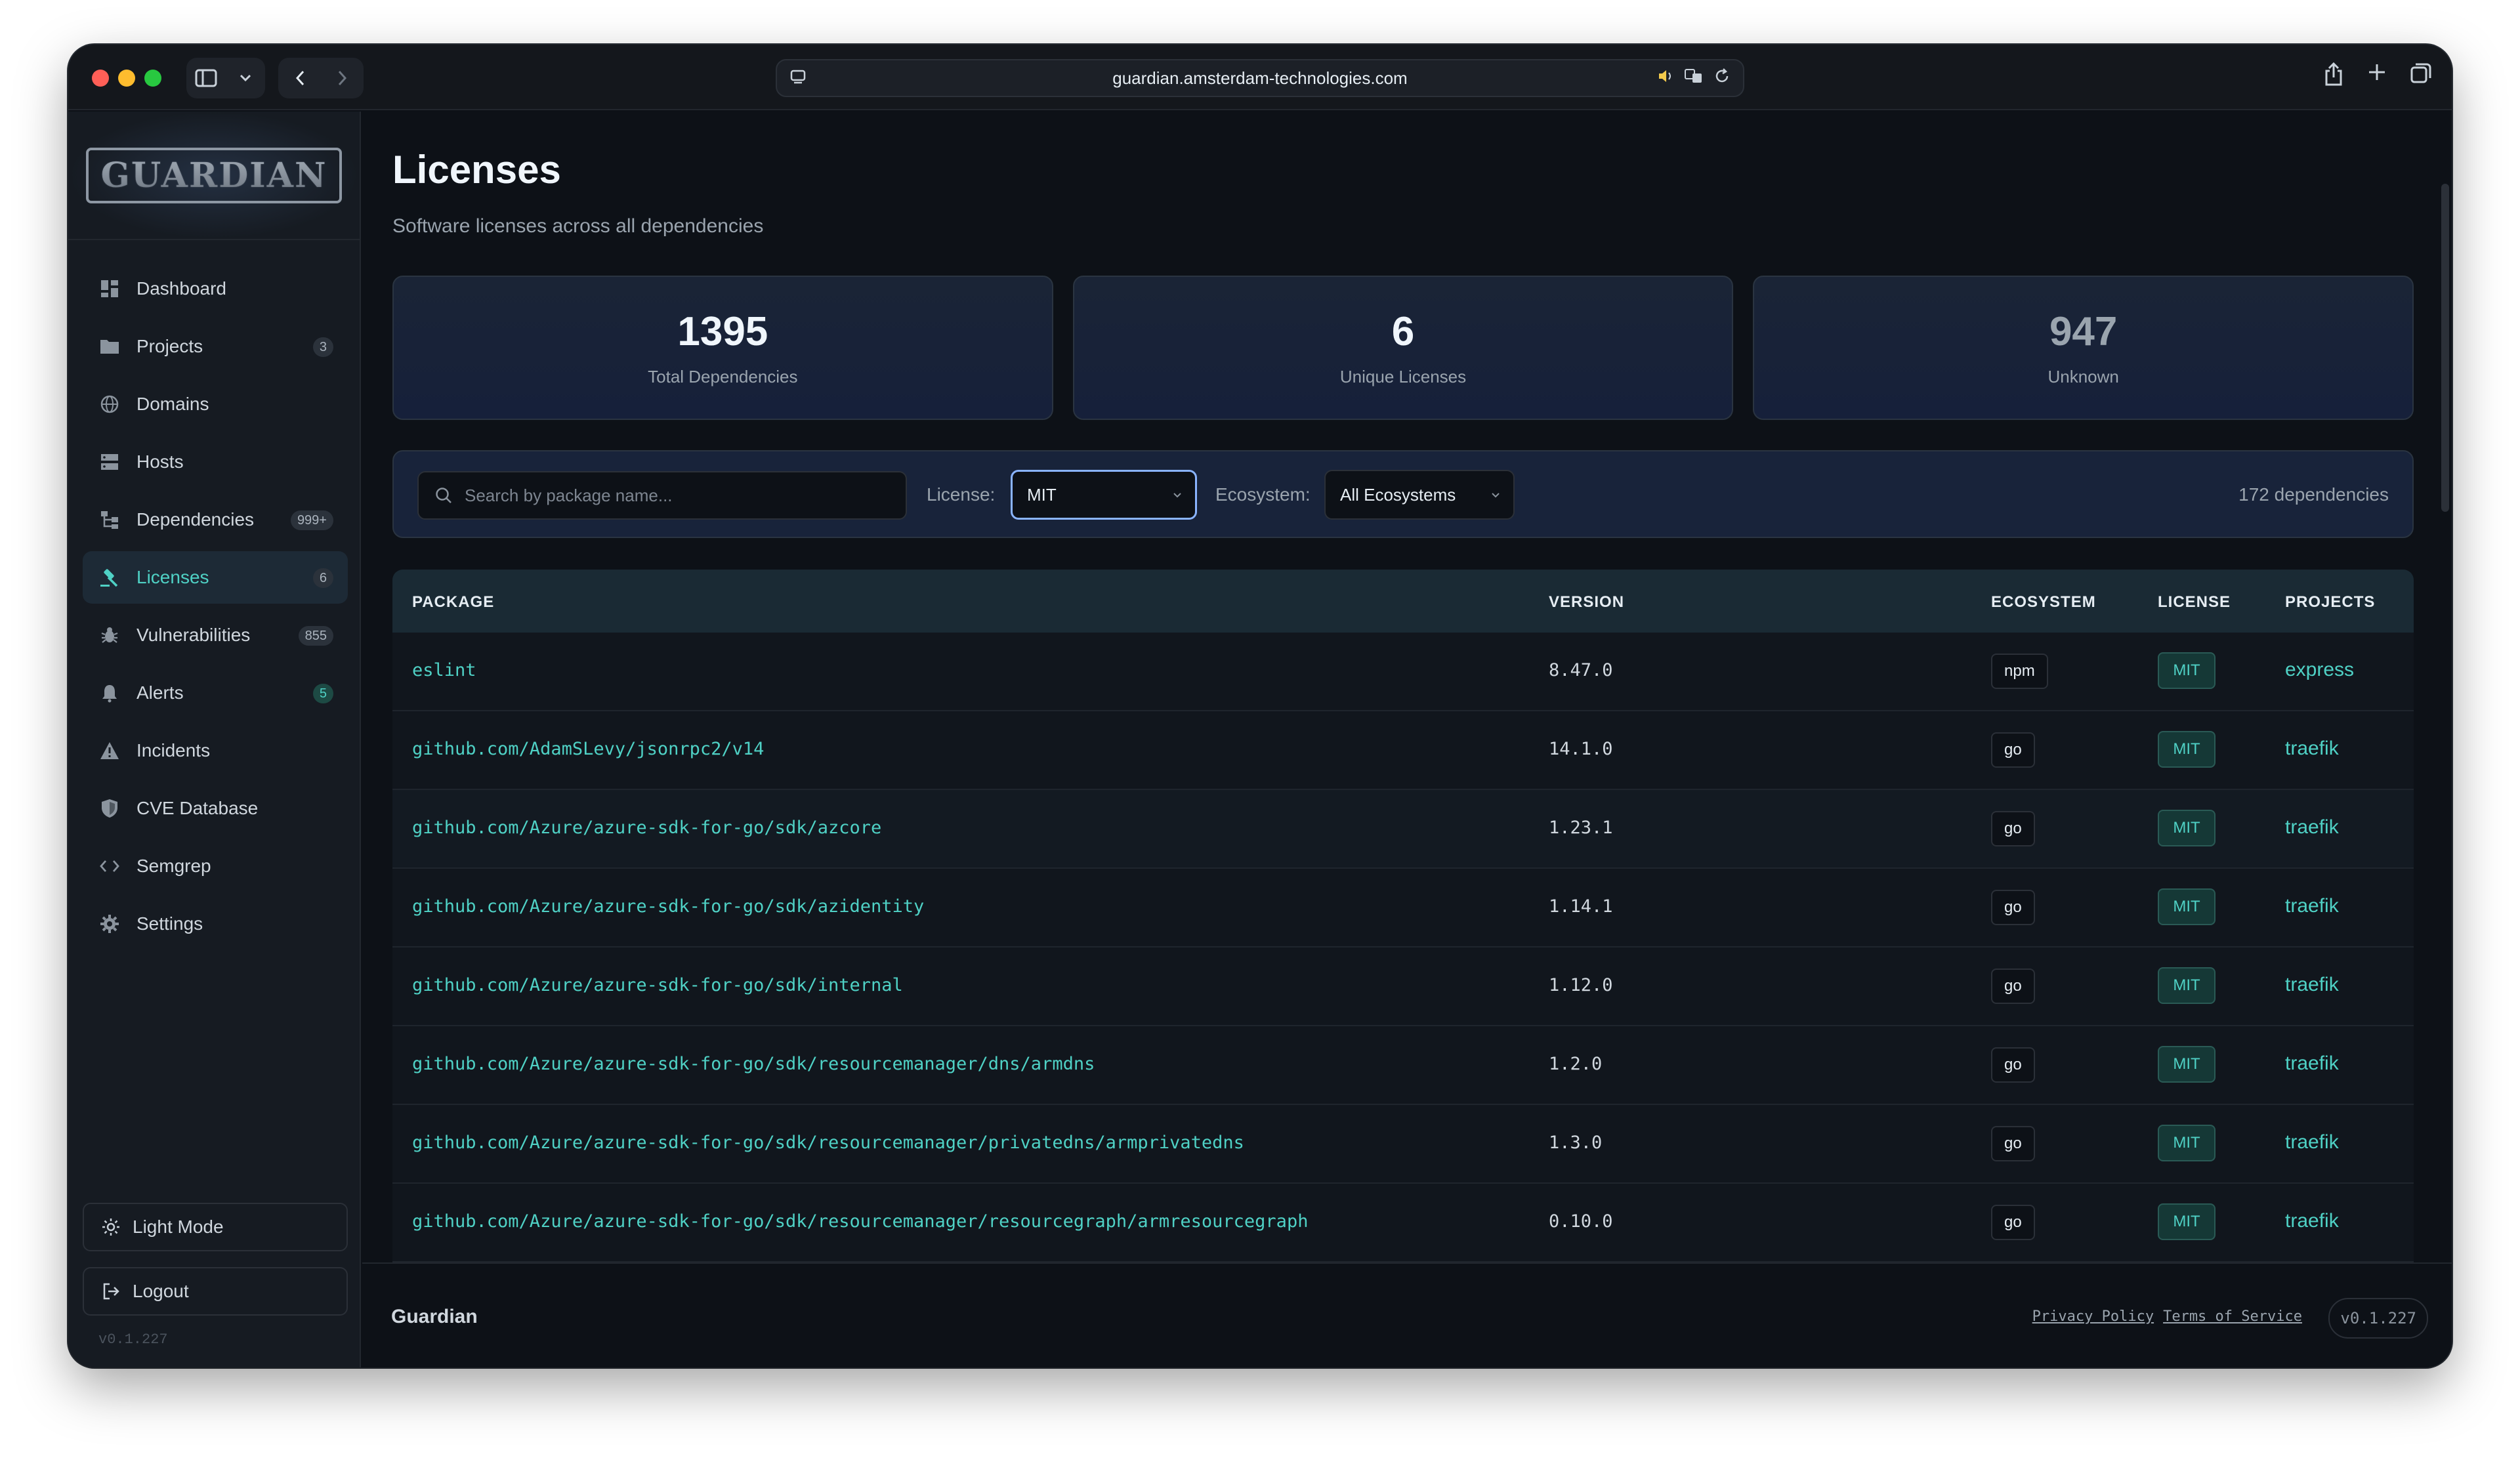 The image size is (2520, 1458). Describe the element at coordinates (215, 924) in the screenshot. I see `sidebar-item-settings: Settings` at that location.